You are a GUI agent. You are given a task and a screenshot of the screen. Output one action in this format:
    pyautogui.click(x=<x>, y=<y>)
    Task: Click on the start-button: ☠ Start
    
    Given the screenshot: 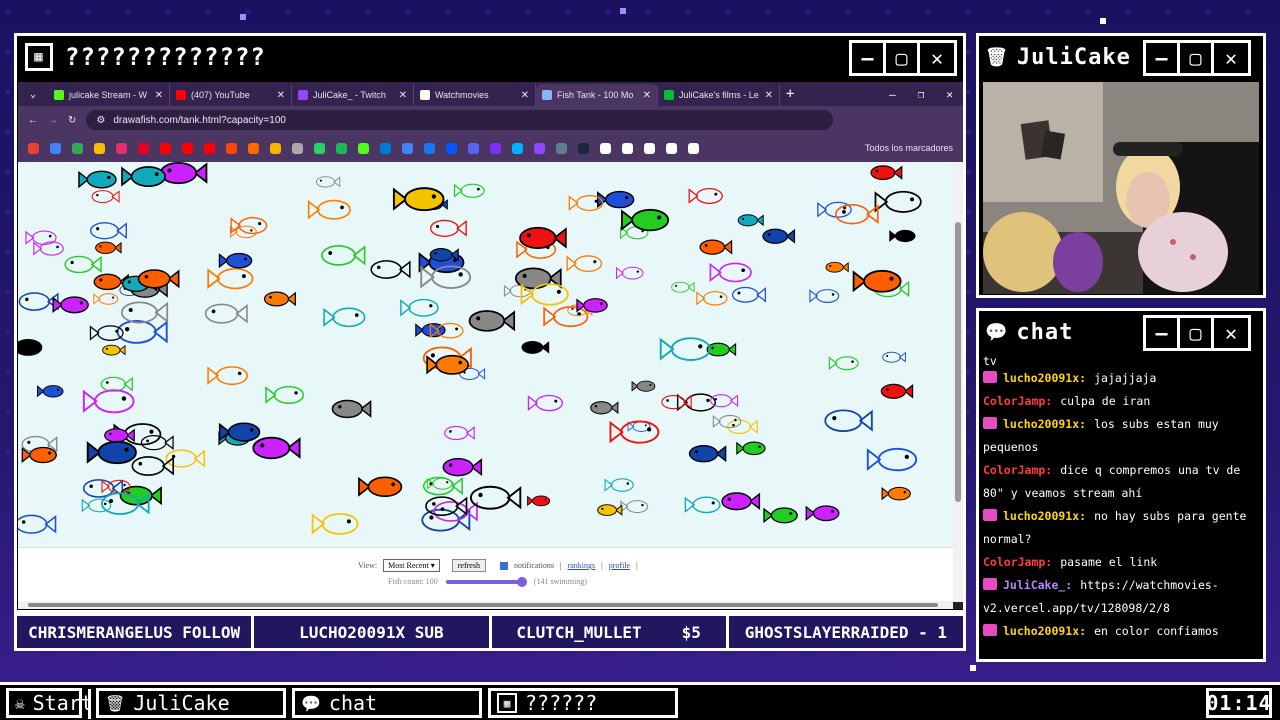 What is the action you would take?
    pyautogui.click(x=49, y=703)
    